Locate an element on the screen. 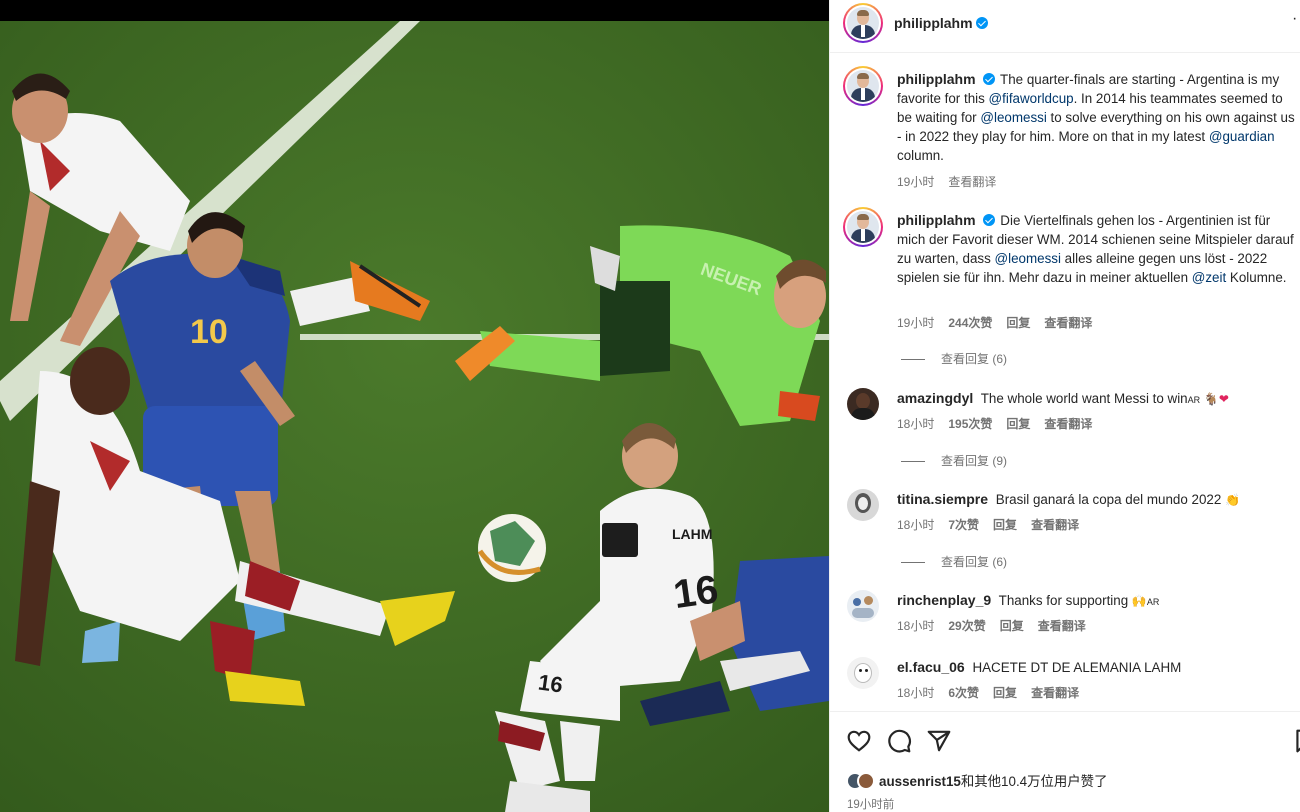  lahm-shorts-number: 16 is located at coordinates (551, 683).